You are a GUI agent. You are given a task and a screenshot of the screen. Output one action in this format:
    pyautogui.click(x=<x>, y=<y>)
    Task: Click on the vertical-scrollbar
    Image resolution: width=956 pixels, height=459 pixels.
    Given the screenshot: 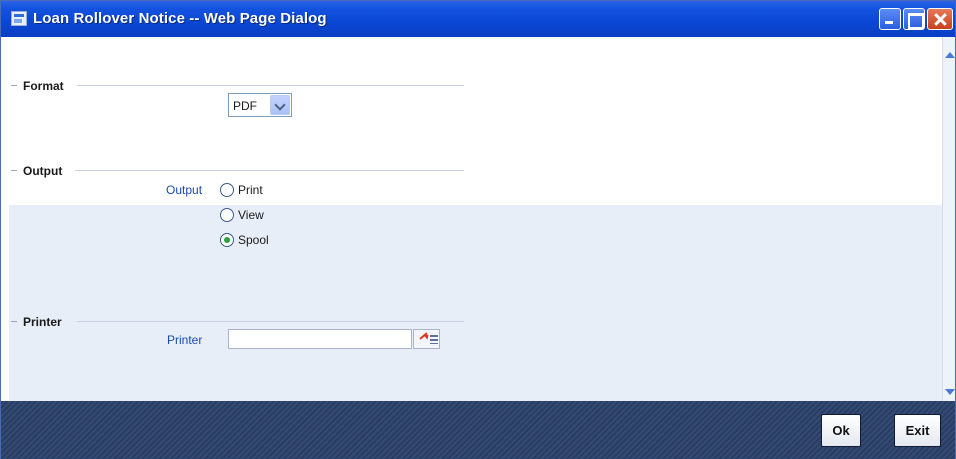 What is the action you would take?
    pyautogui.click(x=948, y=219)
    